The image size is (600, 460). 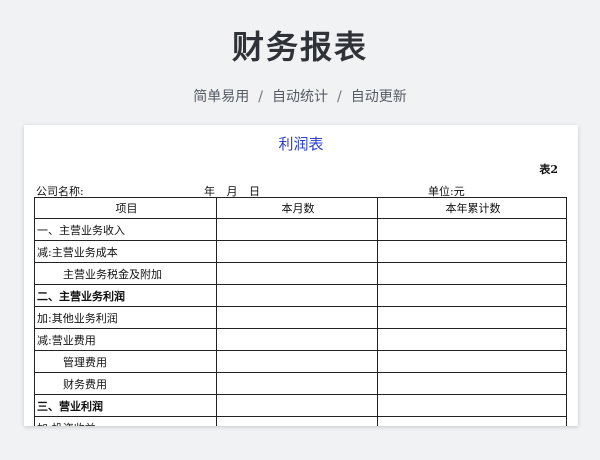 What do you see at coordinates (125, 361) in the screenshot?
I see `row-label: 管理费用` at bounding box center [125, 361].